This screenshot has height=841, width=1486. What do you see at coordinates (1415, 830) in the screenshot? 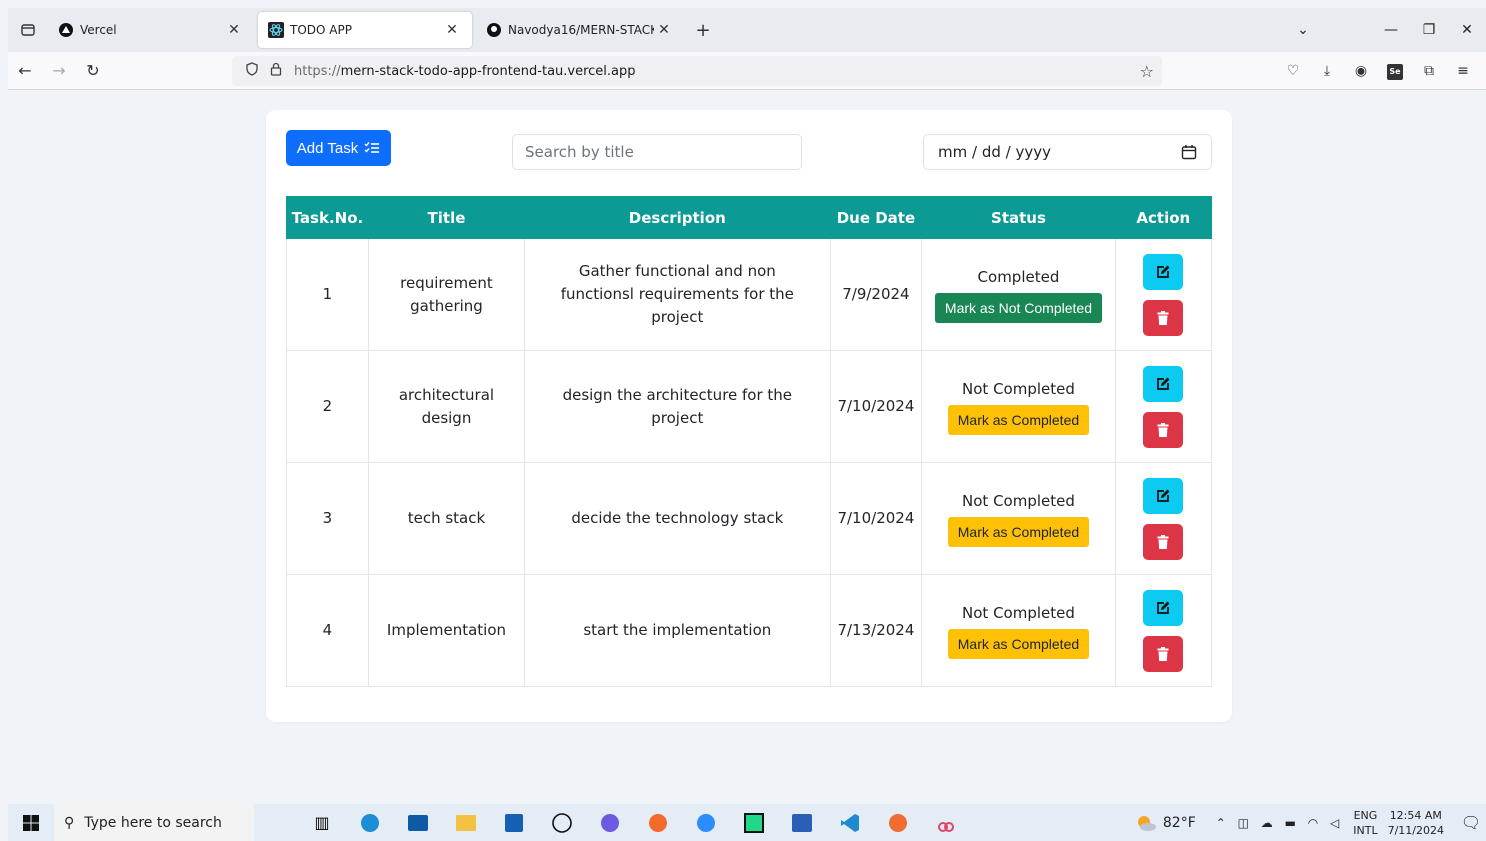
I see `clock-date: 7/11/2024` at bounding box center [1415, 830].